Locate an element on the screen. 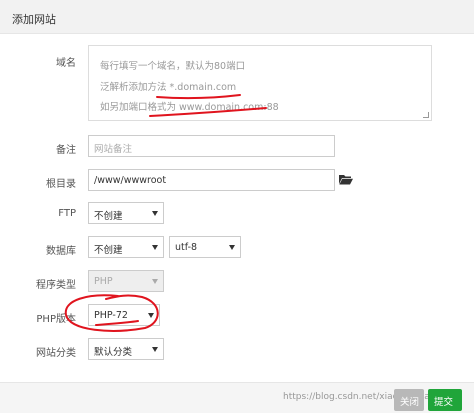  watermark-text: https://blog.csdn.net/xiaoxiaoxiaoton is located at coordinates (367, 397).